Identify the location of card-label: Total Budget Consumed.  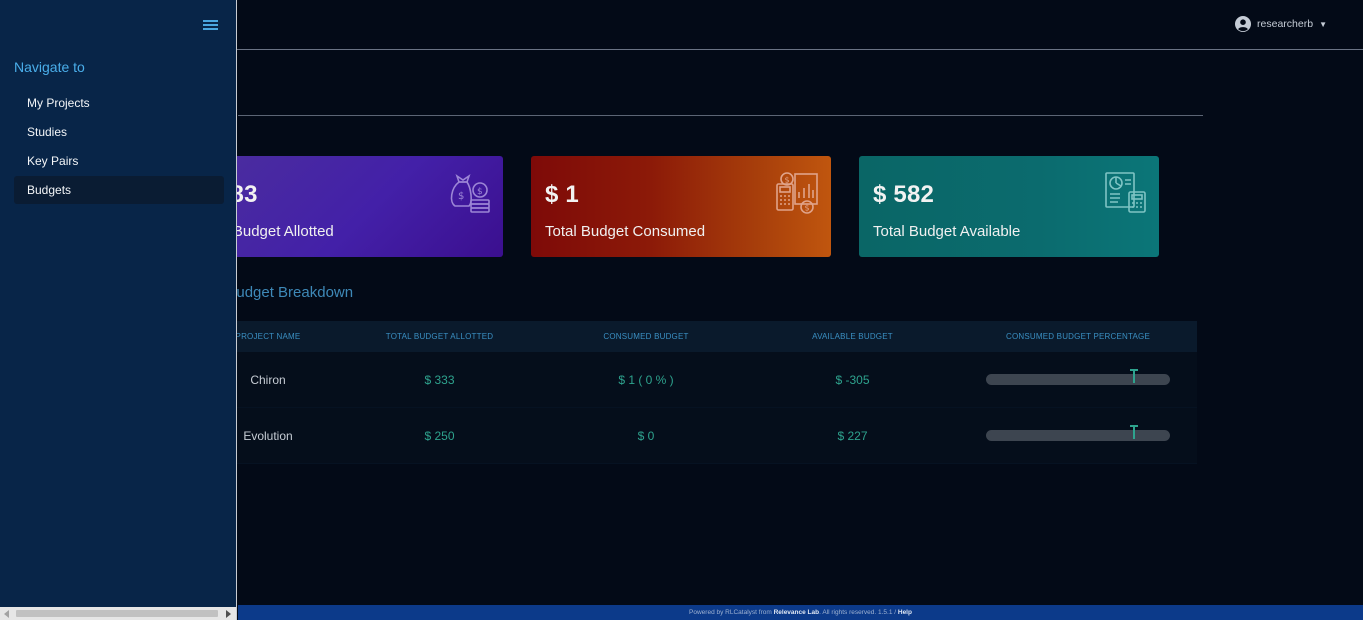
(625, 231).